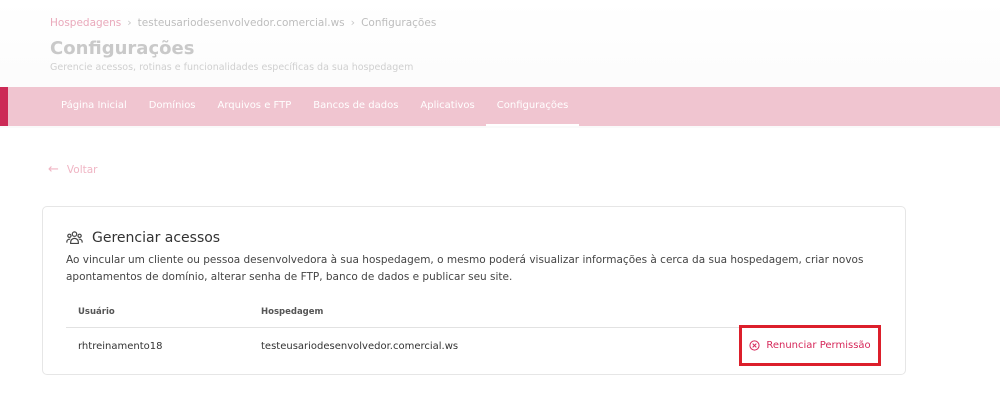  I want to click on renounce-permission-label: Renunciar Permissão, so click(818, 345).